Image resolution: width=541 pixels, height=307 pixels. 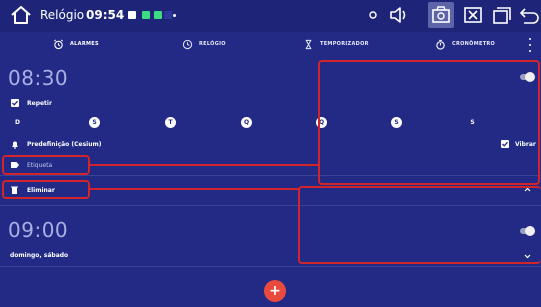 What do you see at coordinates (270, 44) in the screenshot?
I see `tab-bar: ALARMES RELÓGIO TEMPORIZADOR CRONÔMETRO` at bounding box center [270, 44].